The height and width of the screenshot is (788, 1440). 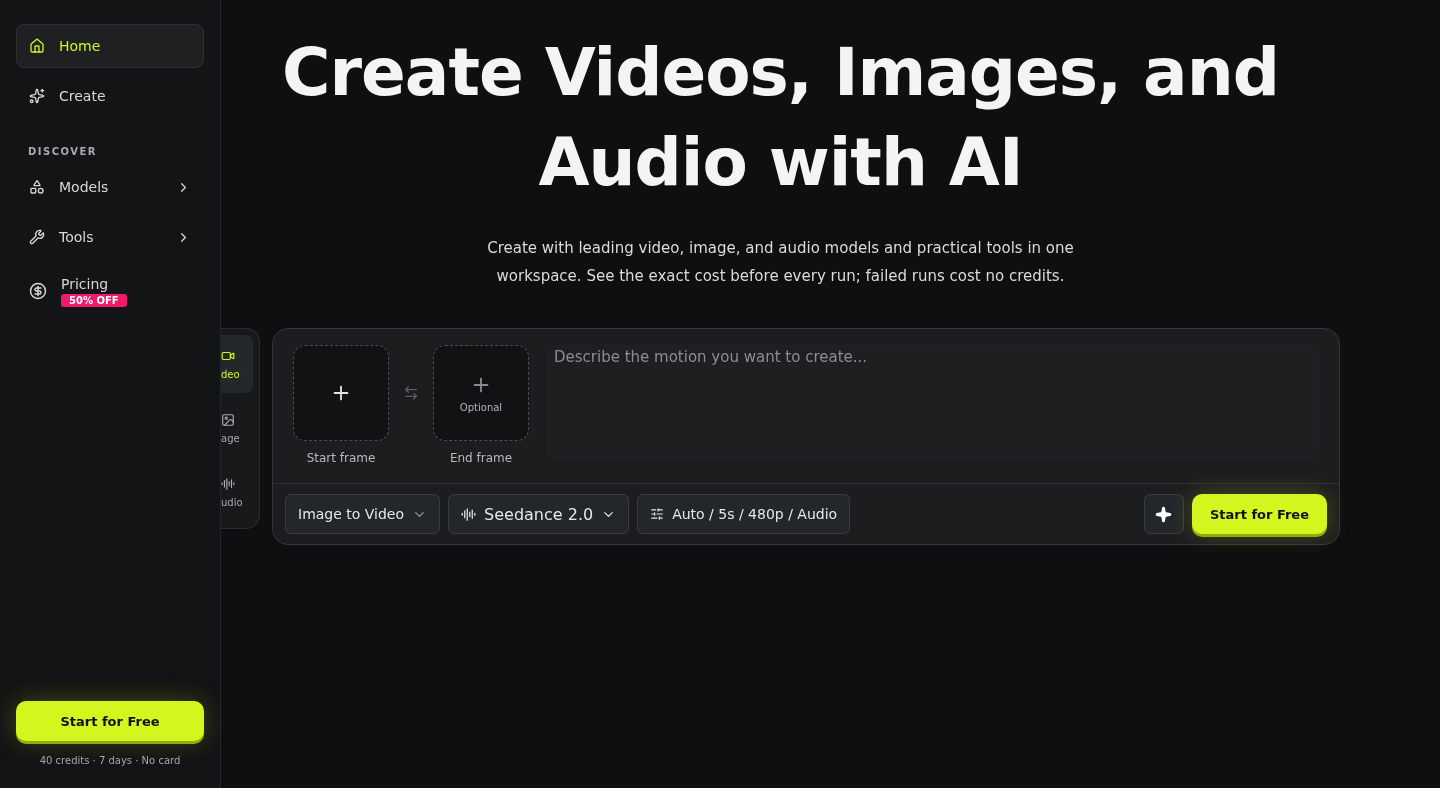 I want to click on section-heading: DISCOVER, so click(x=63, y=152).